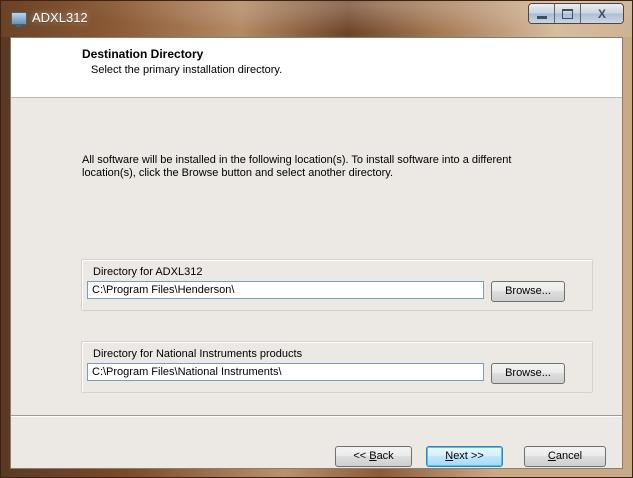 Image resolution: width=633 pixels, height=478 pixels. What do you see at coordinates (316, 416) in the screenshot?
I see `footer-separator` at bounding box center [316, 416].